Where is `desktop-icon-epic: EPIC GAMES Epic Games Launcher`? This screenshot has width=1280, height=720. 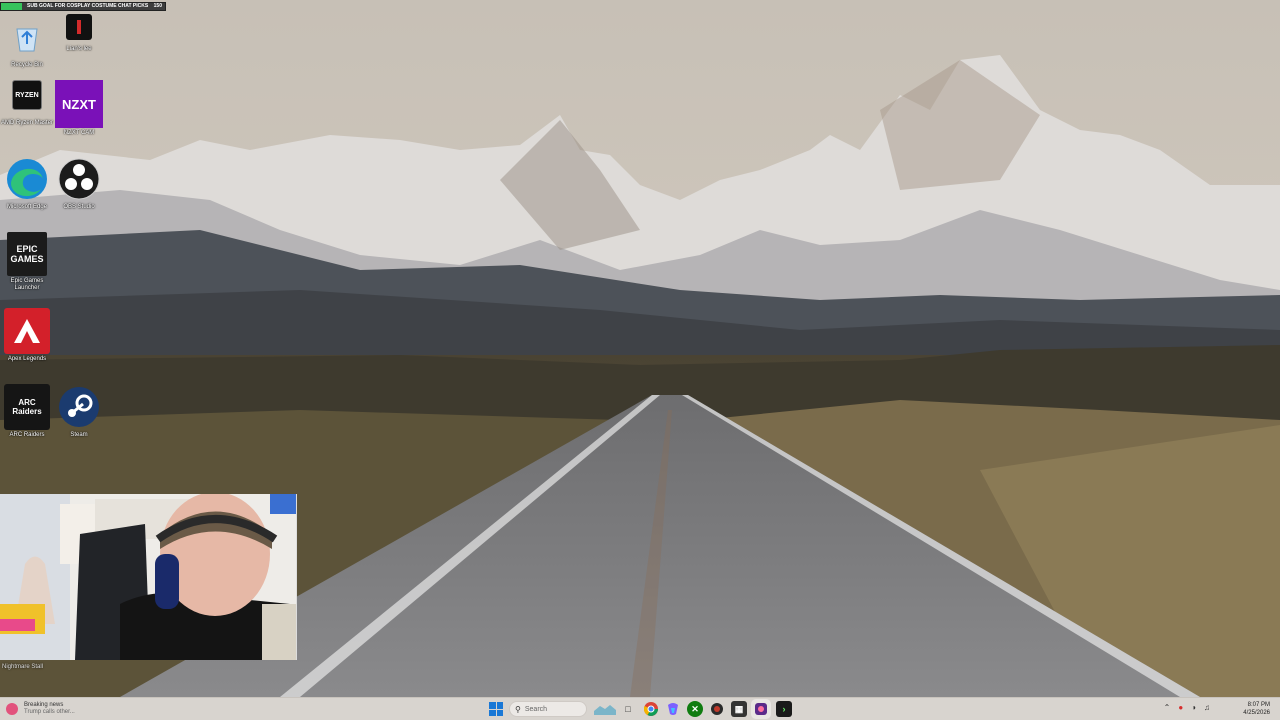 desktop-icon-epic: EPIC GAMES Epic Games Launcher is located at coordinates (27, 262).